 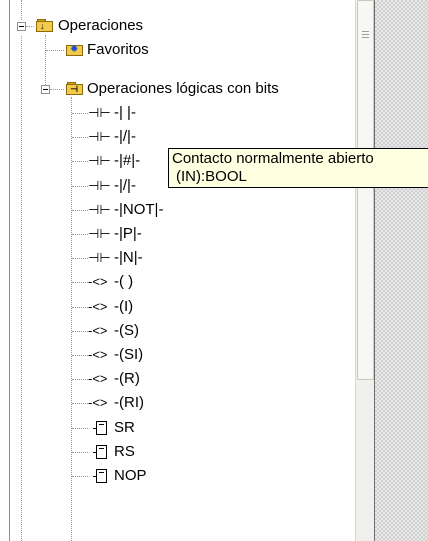 What do you see at coordinates (124, 306) in the screenshot?
I see `tree-item-label: -(I)` at bounding box center [124, 306].